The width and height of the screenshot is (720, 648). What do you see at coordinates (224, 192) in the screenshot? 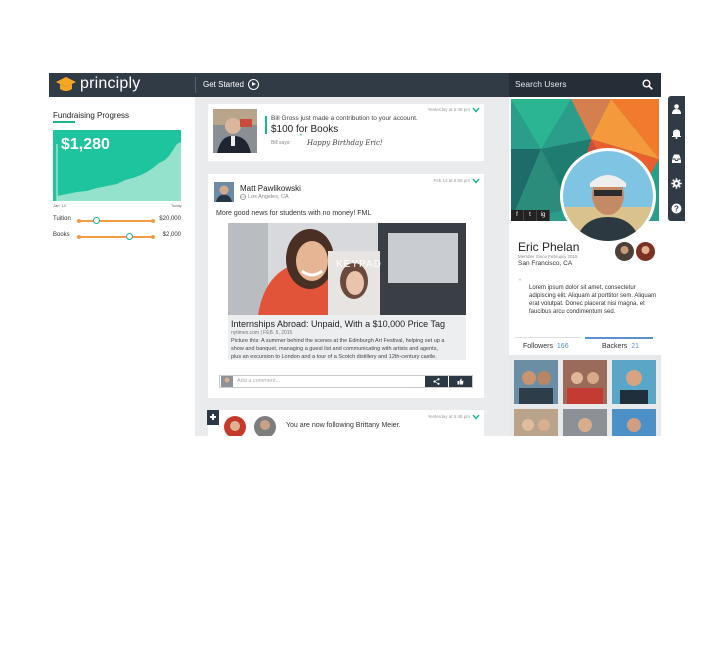
I see `matt-avatar` at bounding box center [224, 192].